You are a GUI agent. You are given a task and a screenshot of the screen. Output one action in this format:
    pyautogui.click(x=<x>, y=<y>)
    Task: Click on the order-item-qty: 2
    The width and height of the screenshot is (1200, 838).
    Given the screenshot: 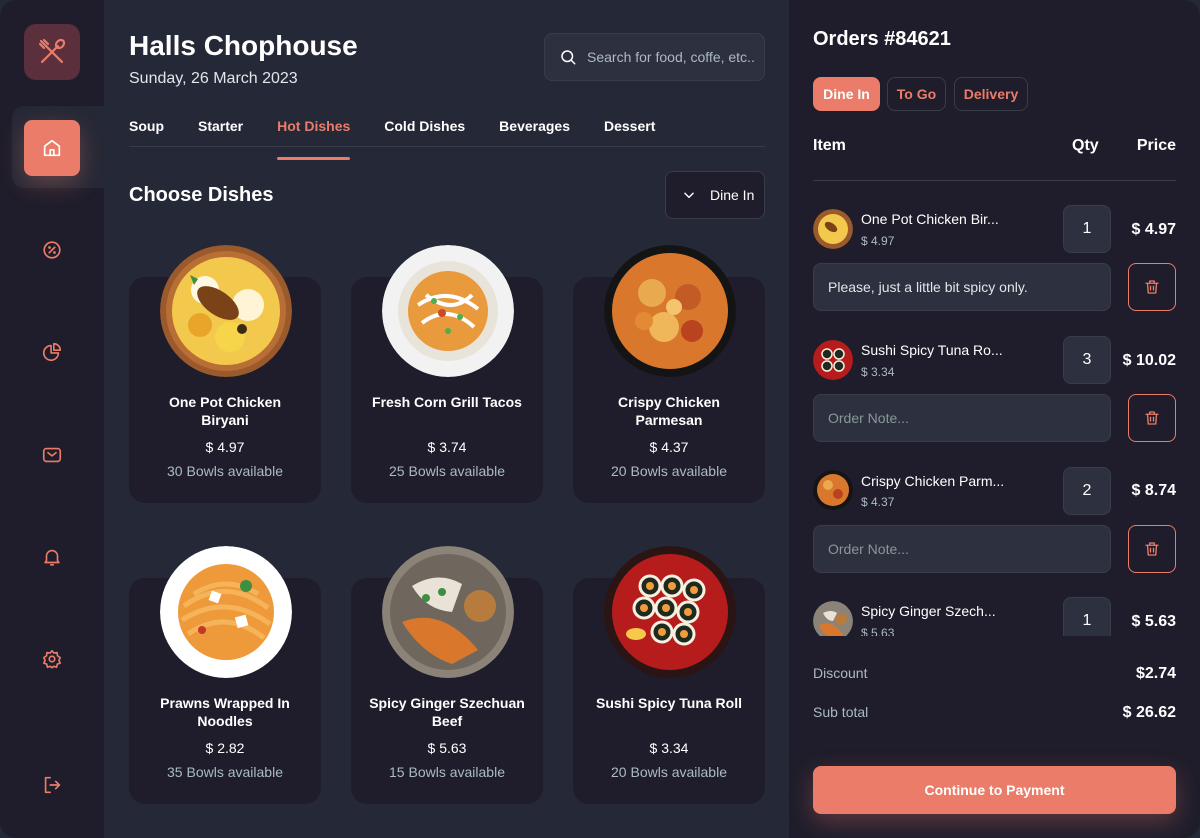 What is the action you would take?
    pyautogui.click(x=1087, y=491)
    